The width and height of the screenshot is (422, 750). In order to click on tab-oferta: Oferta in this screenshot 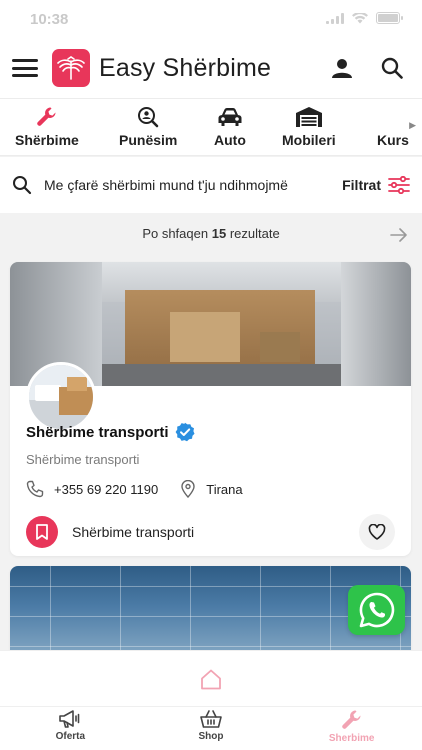, I will do `click(70, 728)`.